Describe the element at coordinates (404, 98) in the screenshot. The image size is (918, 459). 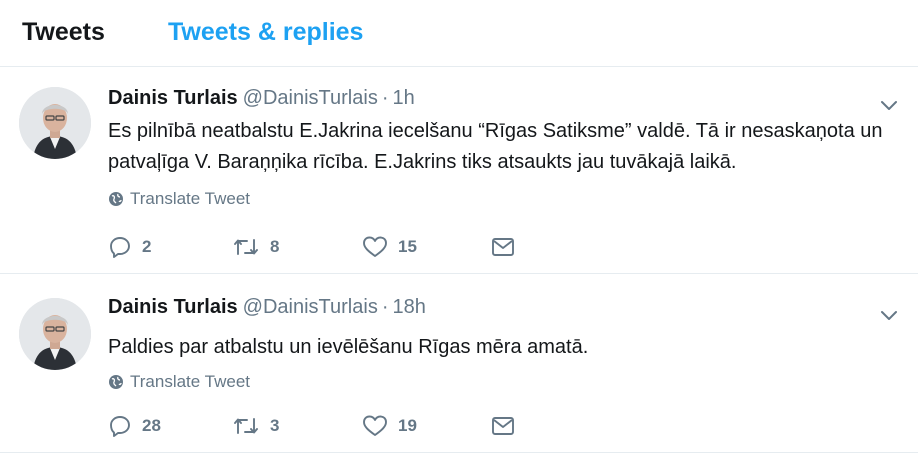
I see `tweet-timestamp: 1h` at that location.